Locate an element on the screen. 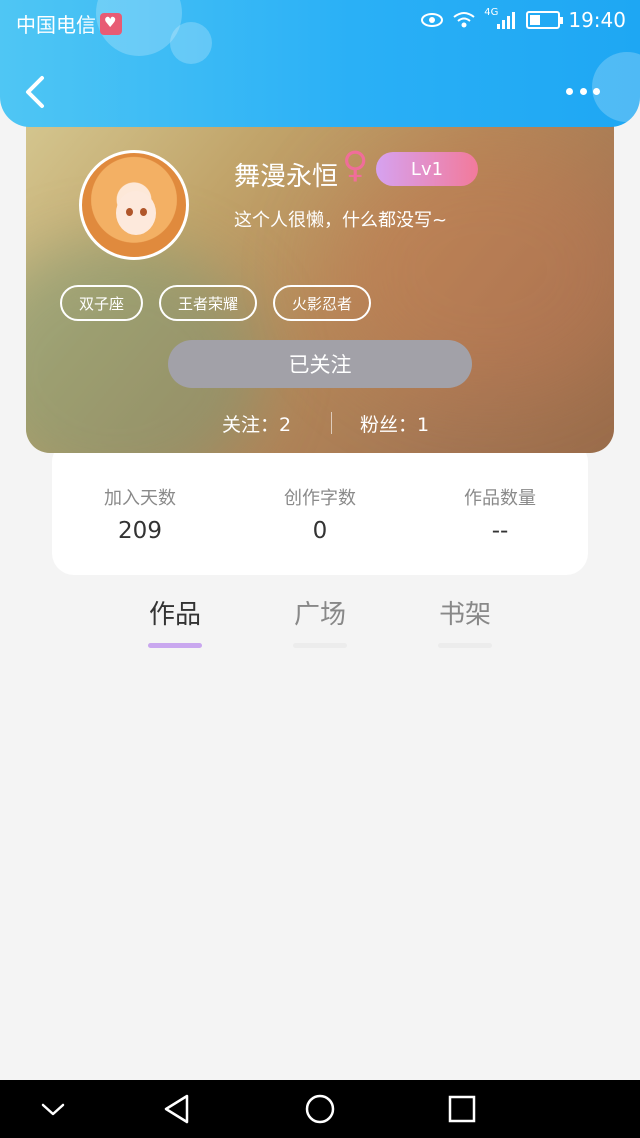  content-tabs: 作品 广场 书架 is located at coordinates (320, 624).